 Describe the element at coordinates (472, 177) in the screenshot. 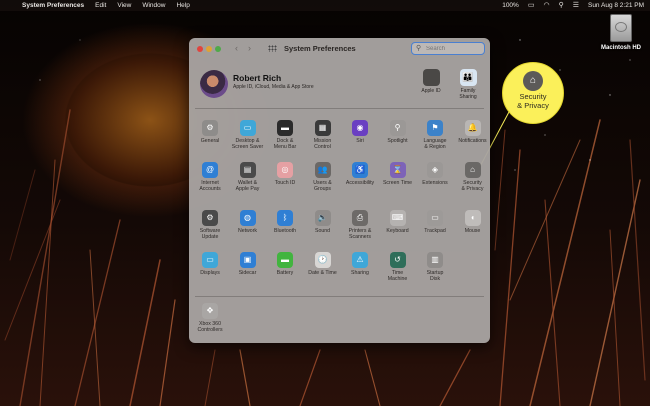

I see `pref-security-privacy: ⌂ Security & Privacy` at that location.